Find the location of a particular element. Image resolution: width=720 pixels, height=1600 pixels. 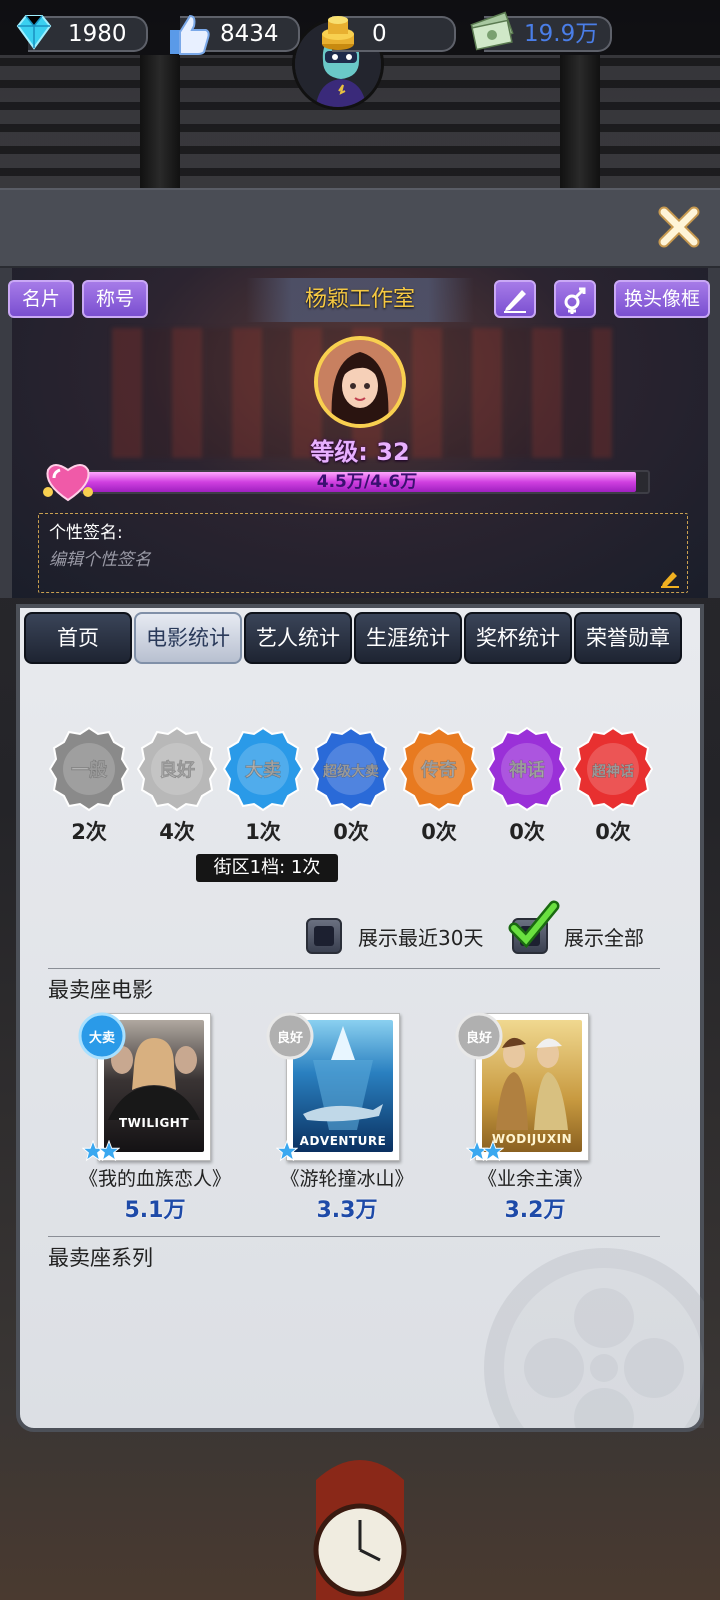

signature-input: 编辑个性签名 is located at coordinates (363, 557).